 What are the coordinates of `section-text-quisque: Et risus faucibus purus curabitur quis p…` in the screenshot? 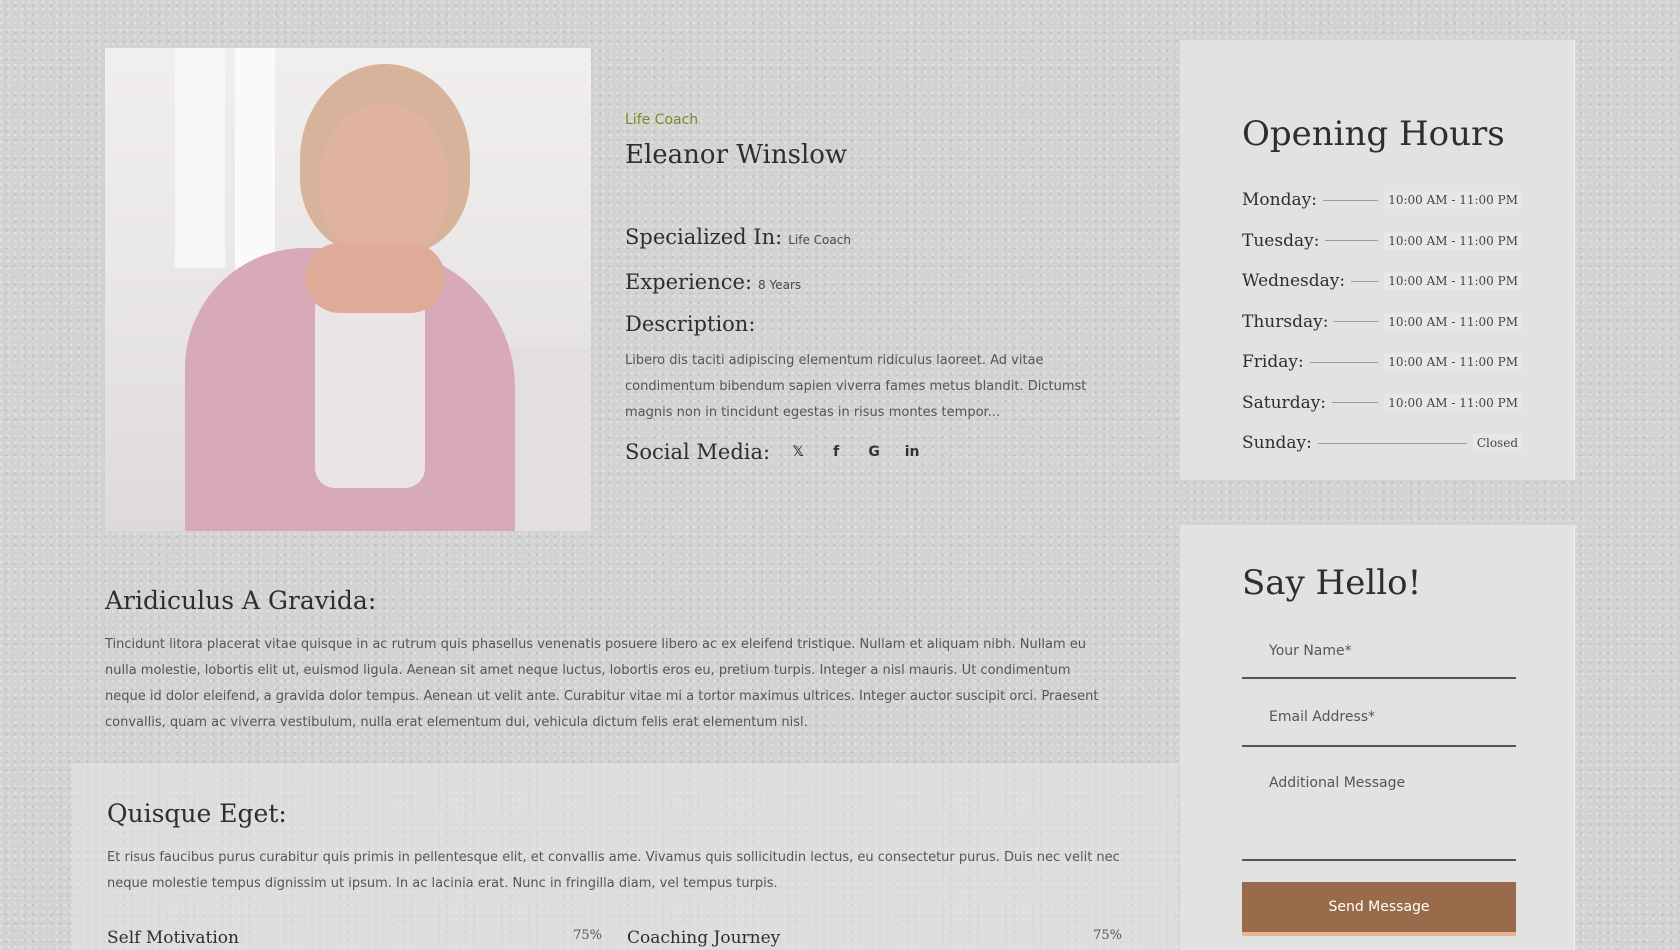 It's located at (613, 870).